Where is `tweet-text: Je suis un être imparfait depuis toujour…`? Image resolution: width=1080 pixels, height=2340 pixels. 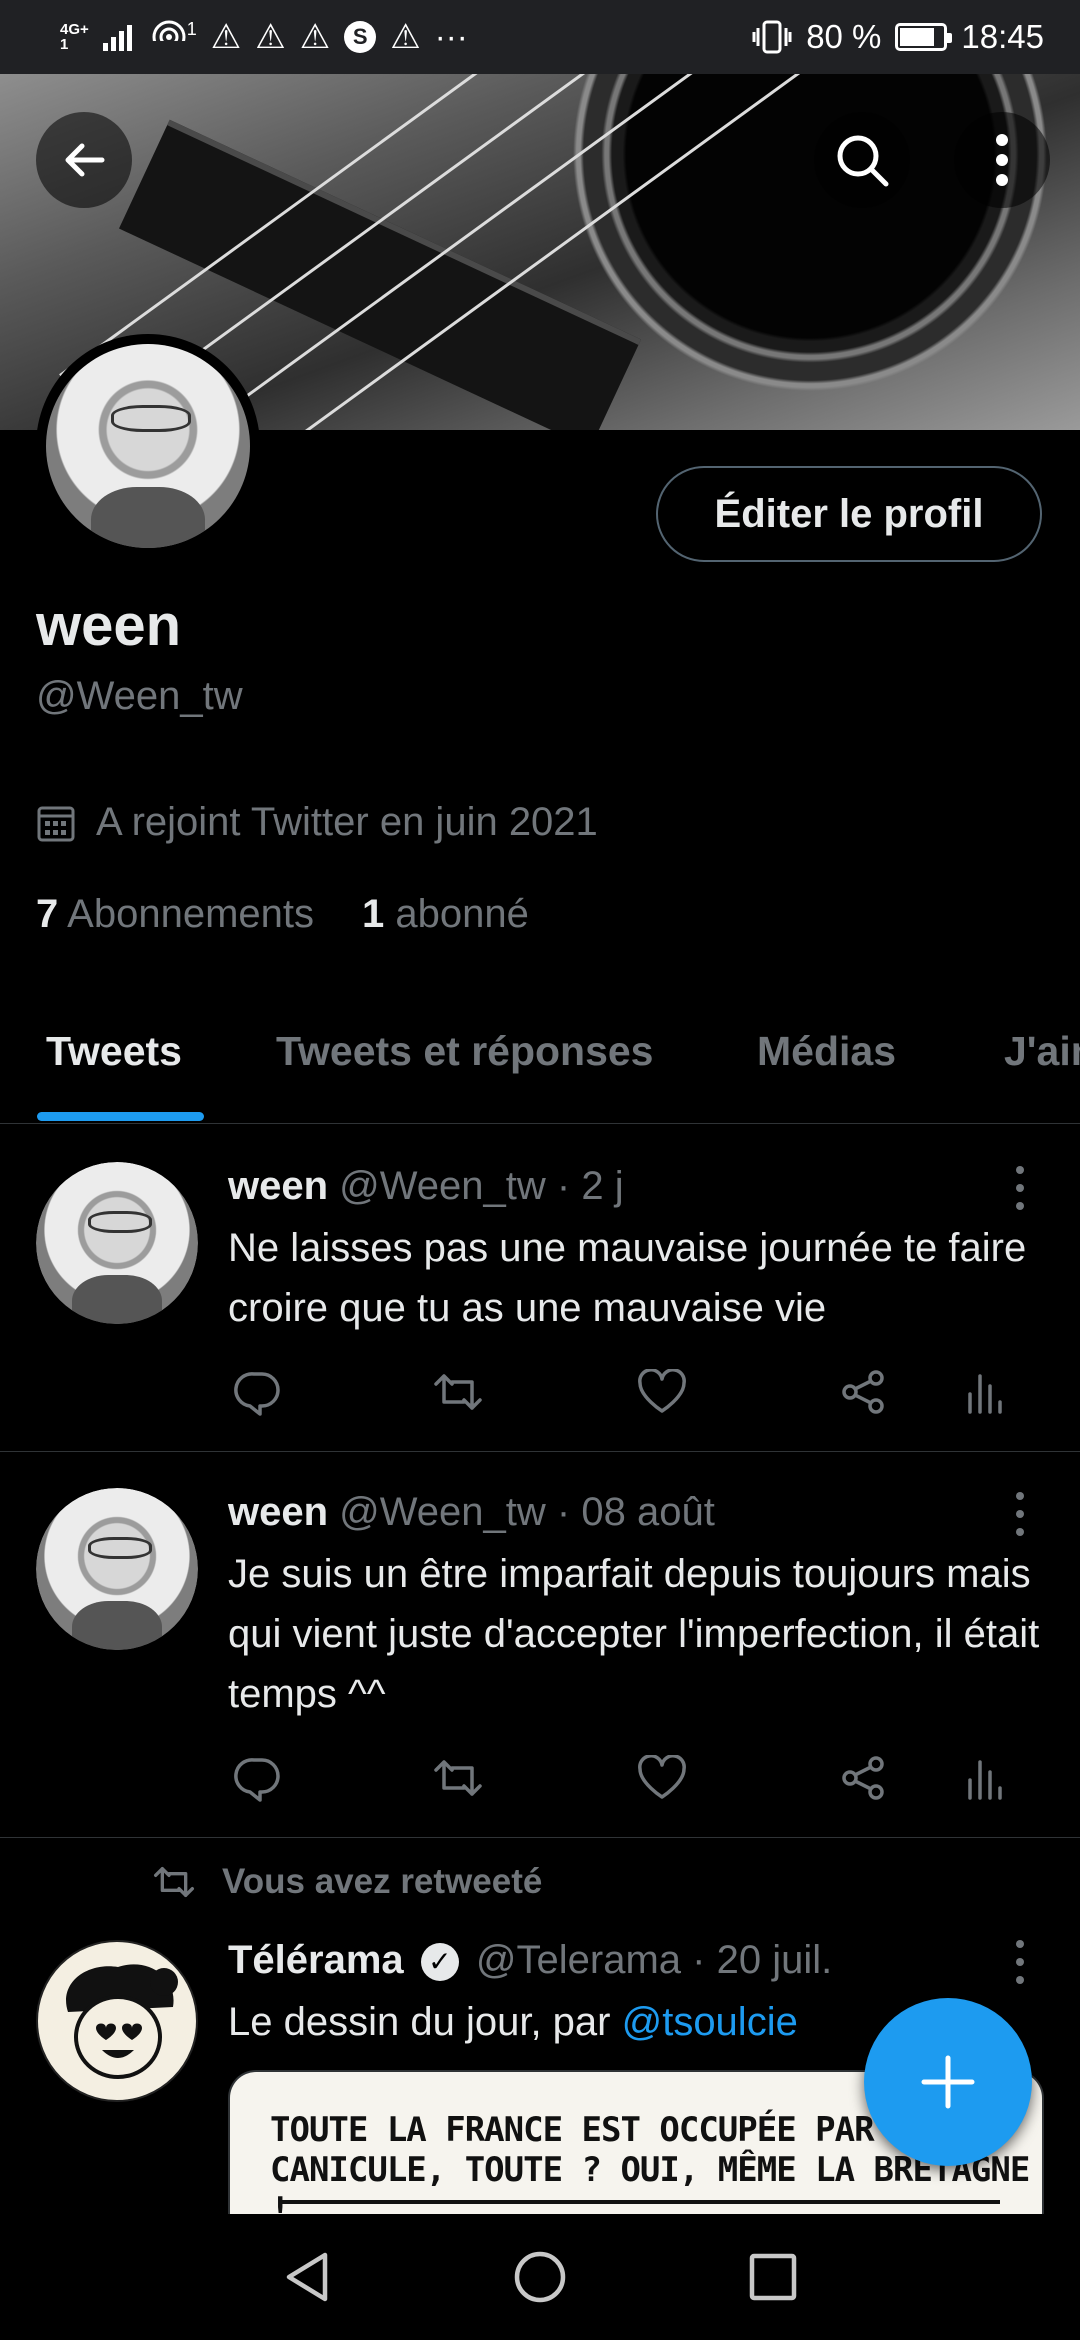 tweet-text: Je suis un être imparfait depuis toujour… is located at coordinates (634, 1634).